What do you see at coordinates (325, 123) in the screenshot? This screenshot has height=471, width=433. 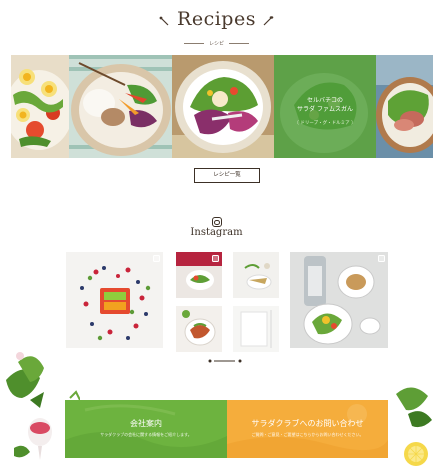 I see `overlay-caption: 〔 ドリーブ・グ・ドルミア 〕` at bounding box center [325, 123].